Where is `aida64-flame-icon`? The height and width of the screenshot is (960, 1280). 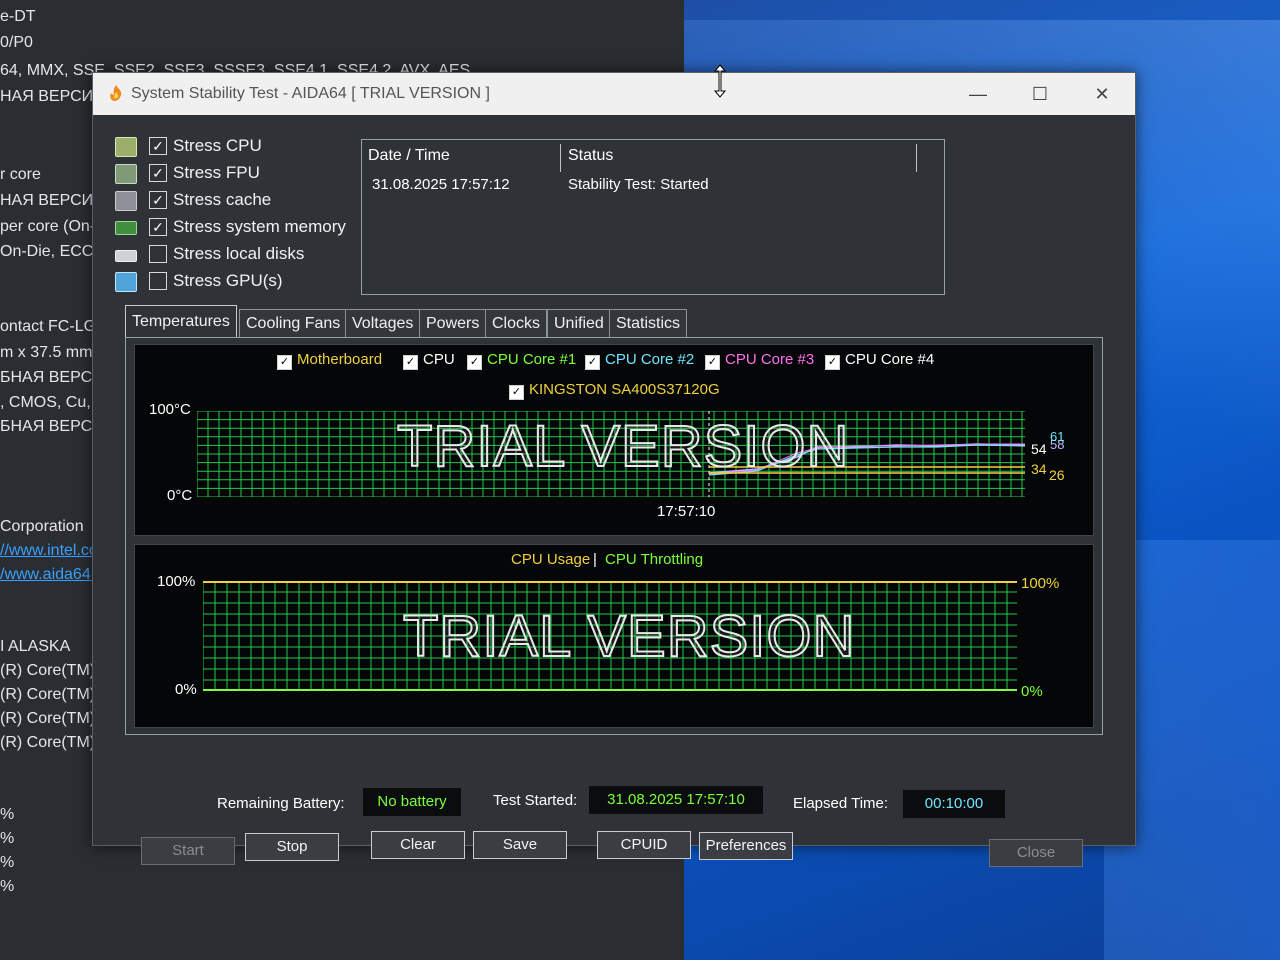
aida64-flame-icon is located at coordinates (116, 93).